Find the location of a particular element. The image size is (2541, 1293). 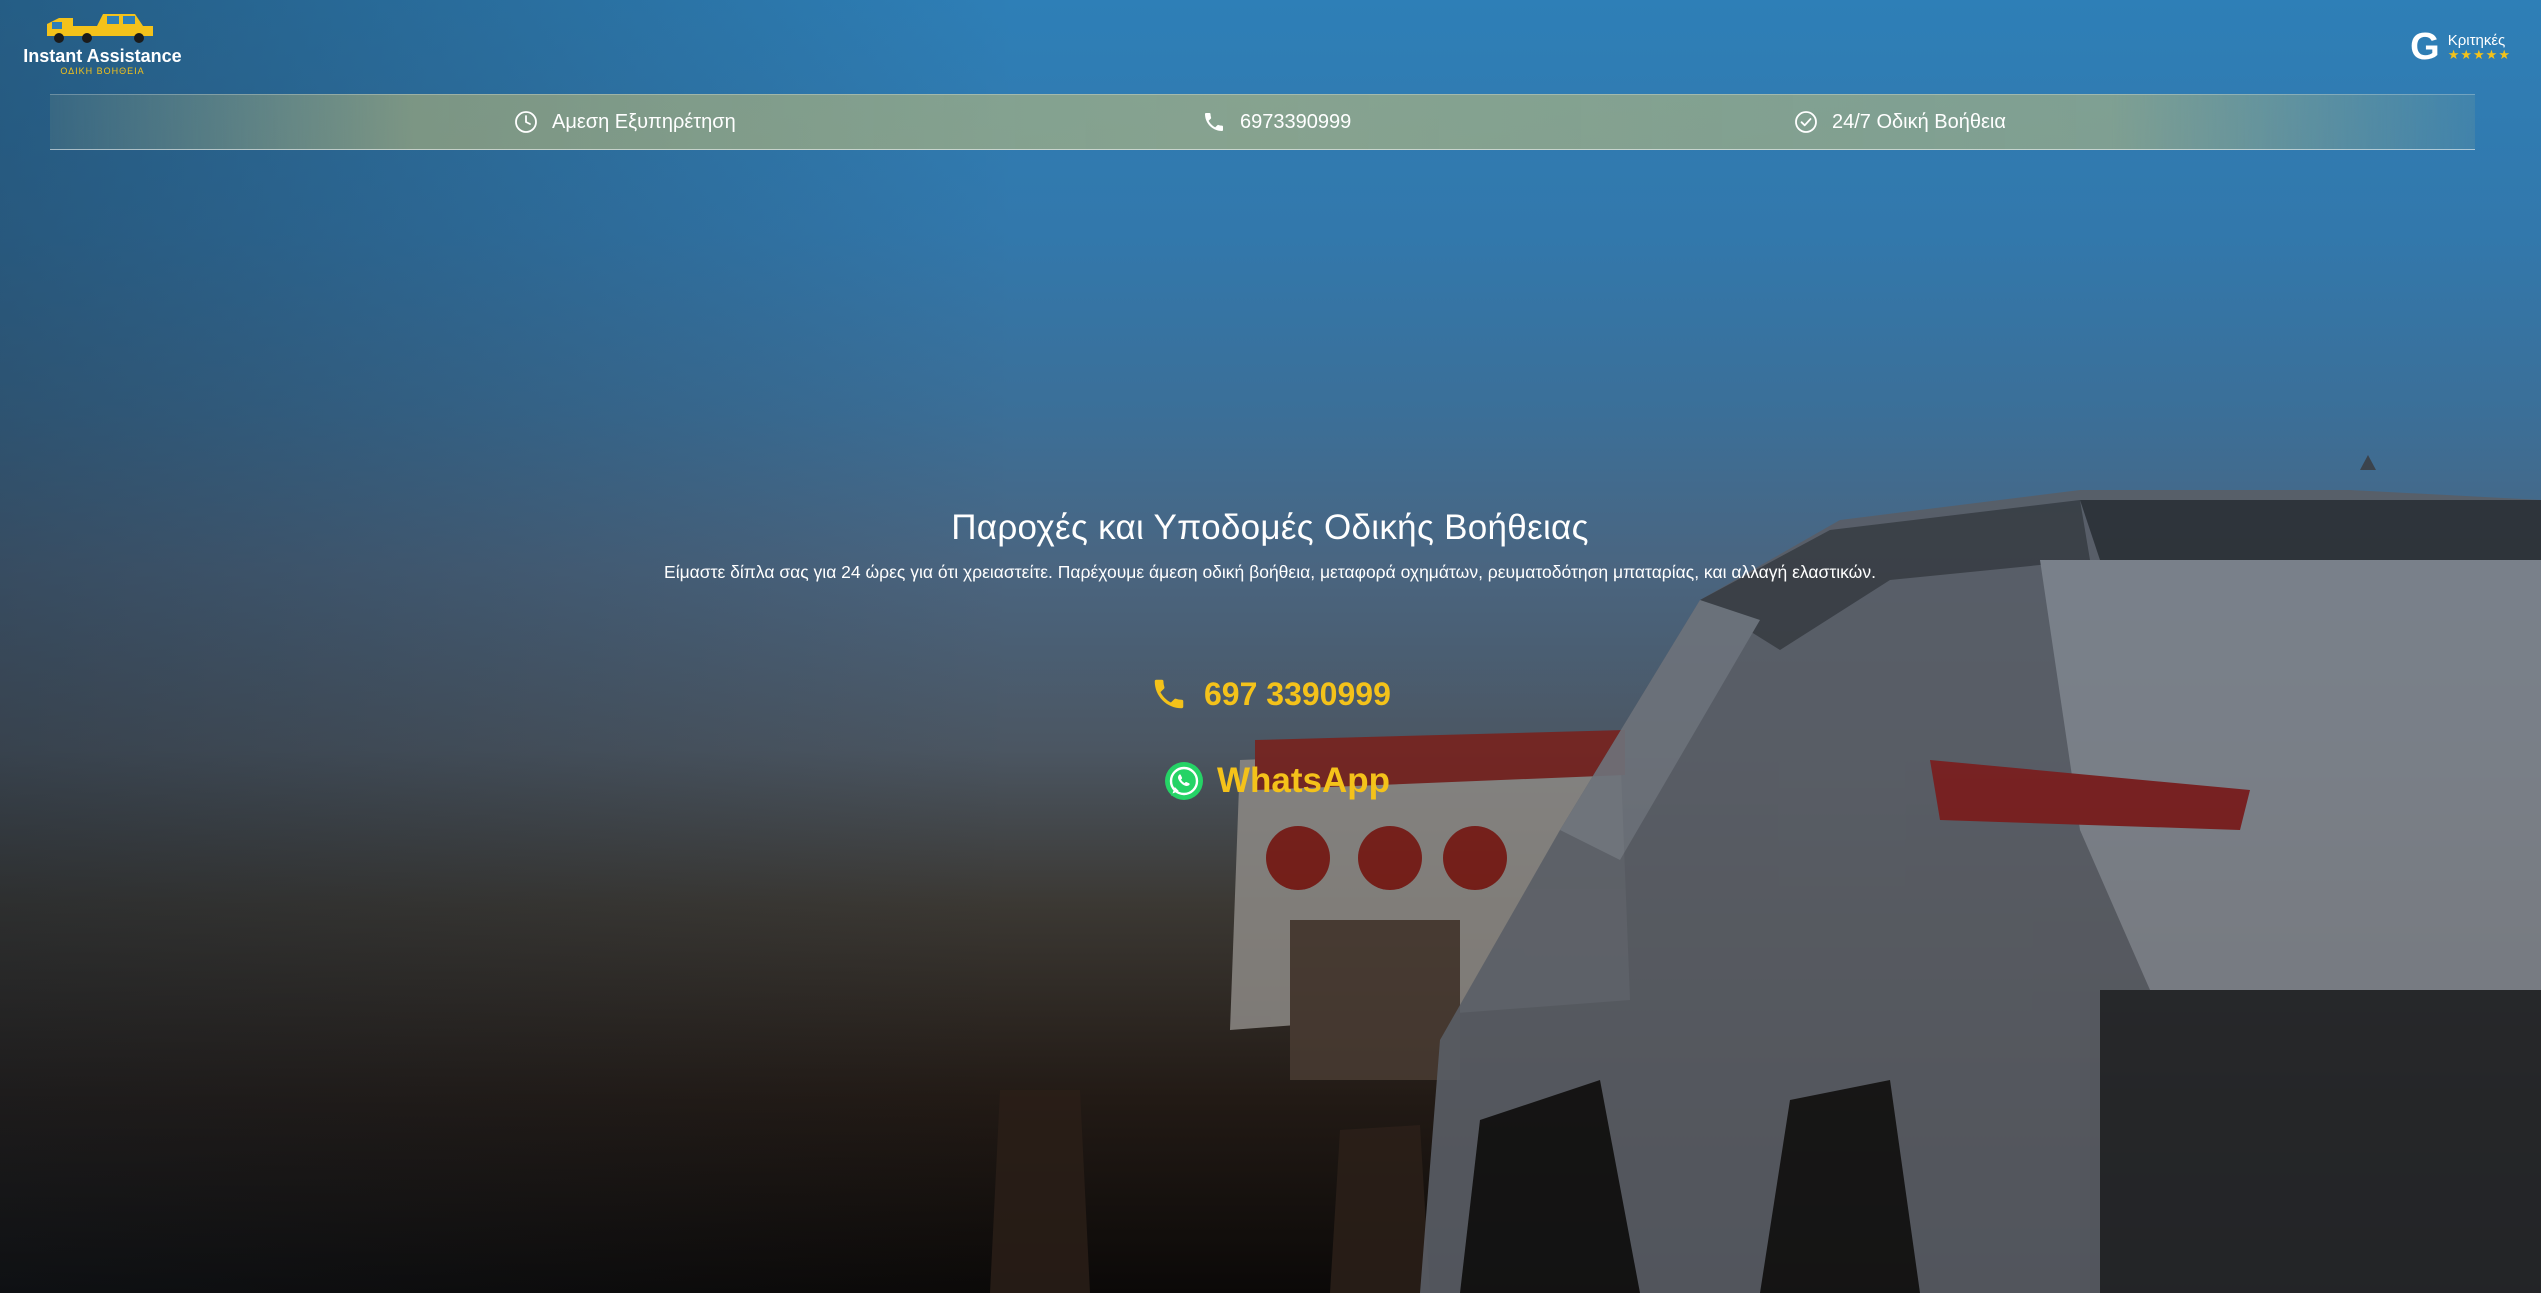

brand-logo: Instant Assistance ΟΔΙΚΗ ΒΟΗΘΕΙΑ is located at coordinates (102, 46).